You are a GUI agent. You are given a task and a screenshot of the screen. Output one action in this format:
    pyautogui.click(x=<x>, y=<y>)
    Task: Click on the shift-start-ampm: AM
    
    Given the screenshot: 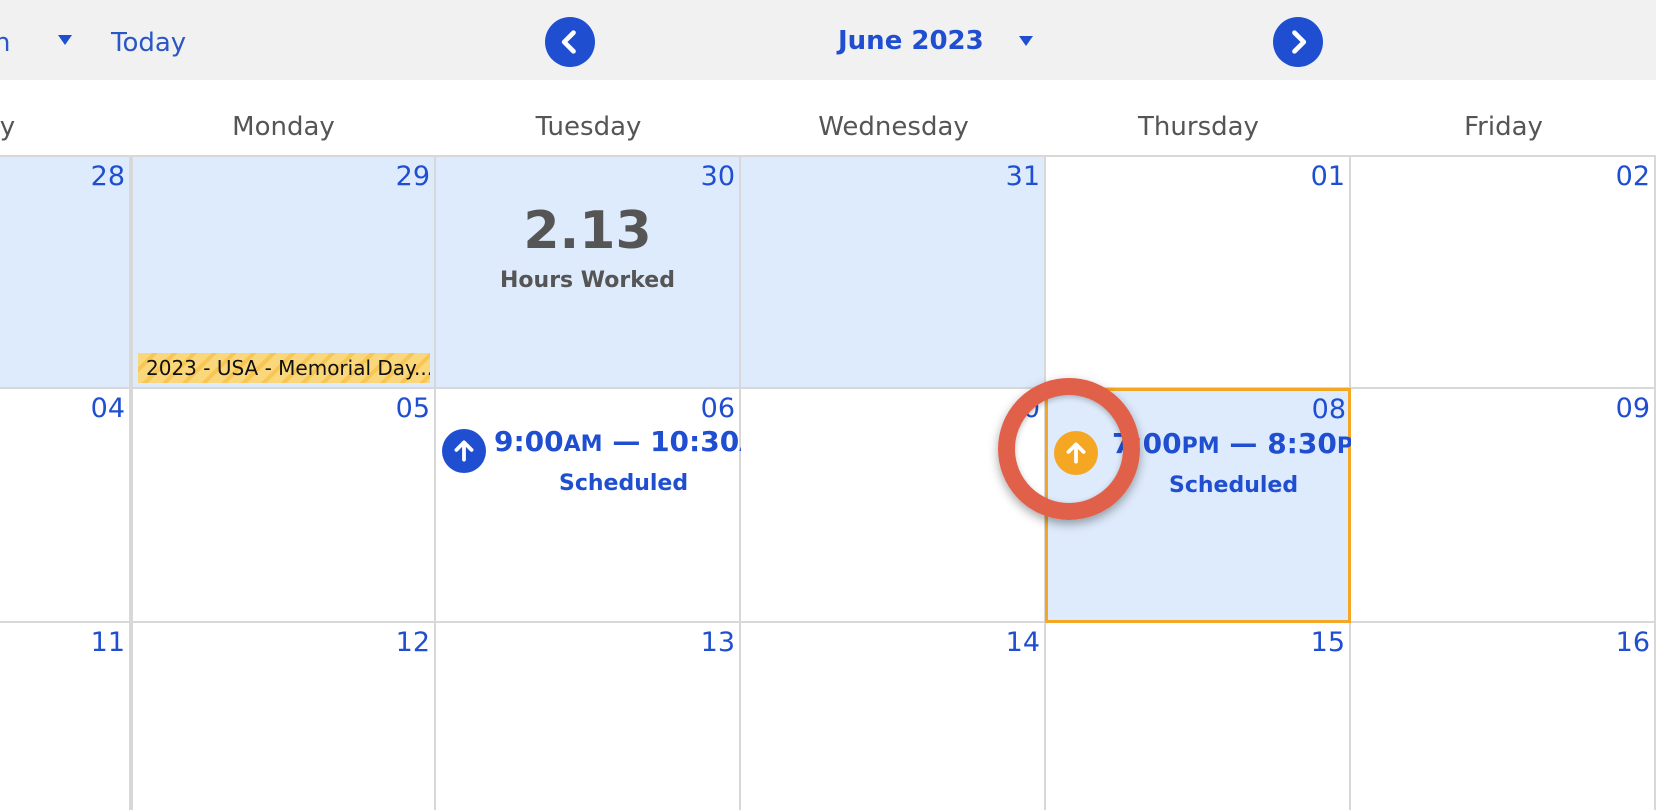 What is the action you would take?
    pyautogui.click(x=583, y=444)
    